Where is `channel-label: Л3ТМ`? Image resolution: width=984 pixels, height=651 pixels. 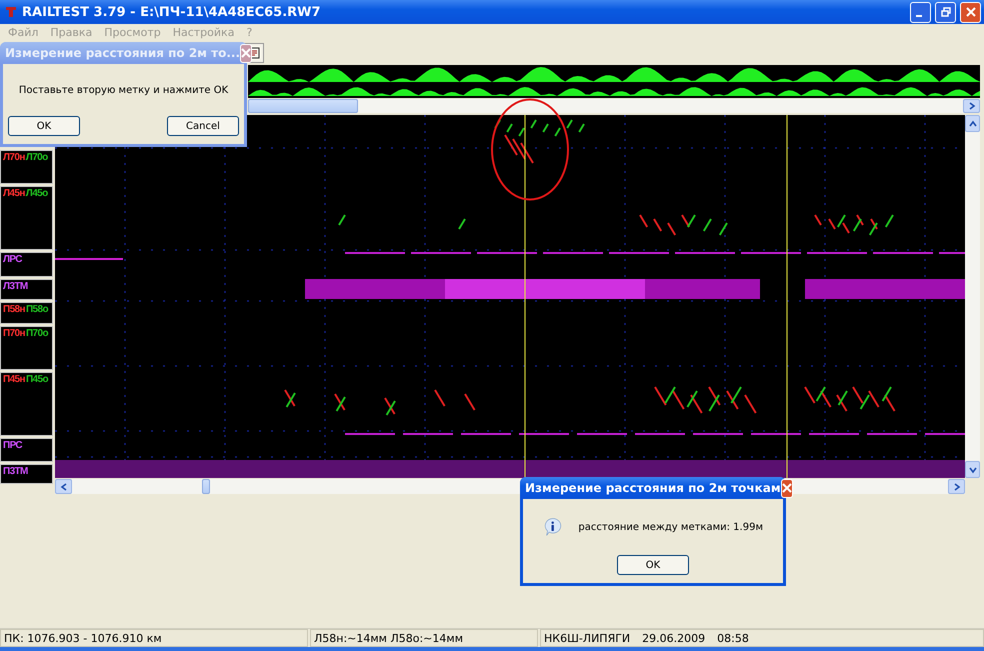 channel-label: Л3ТМ is located at coordinates (15, 286).